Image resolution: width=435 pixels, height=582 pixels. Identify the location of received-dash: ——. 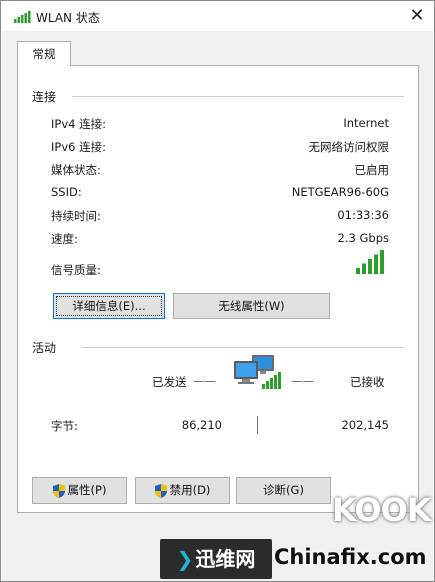
(302, 381).